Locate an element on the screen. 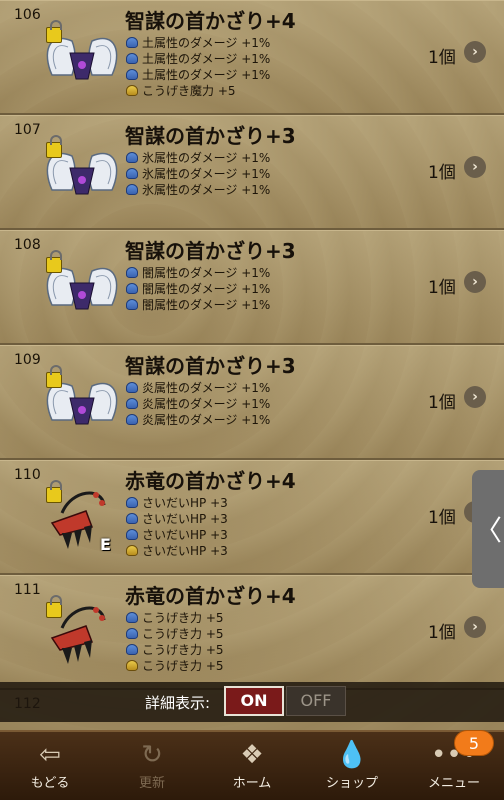  nav-refresh-label: 更新 is located at coordinates (151, 783).